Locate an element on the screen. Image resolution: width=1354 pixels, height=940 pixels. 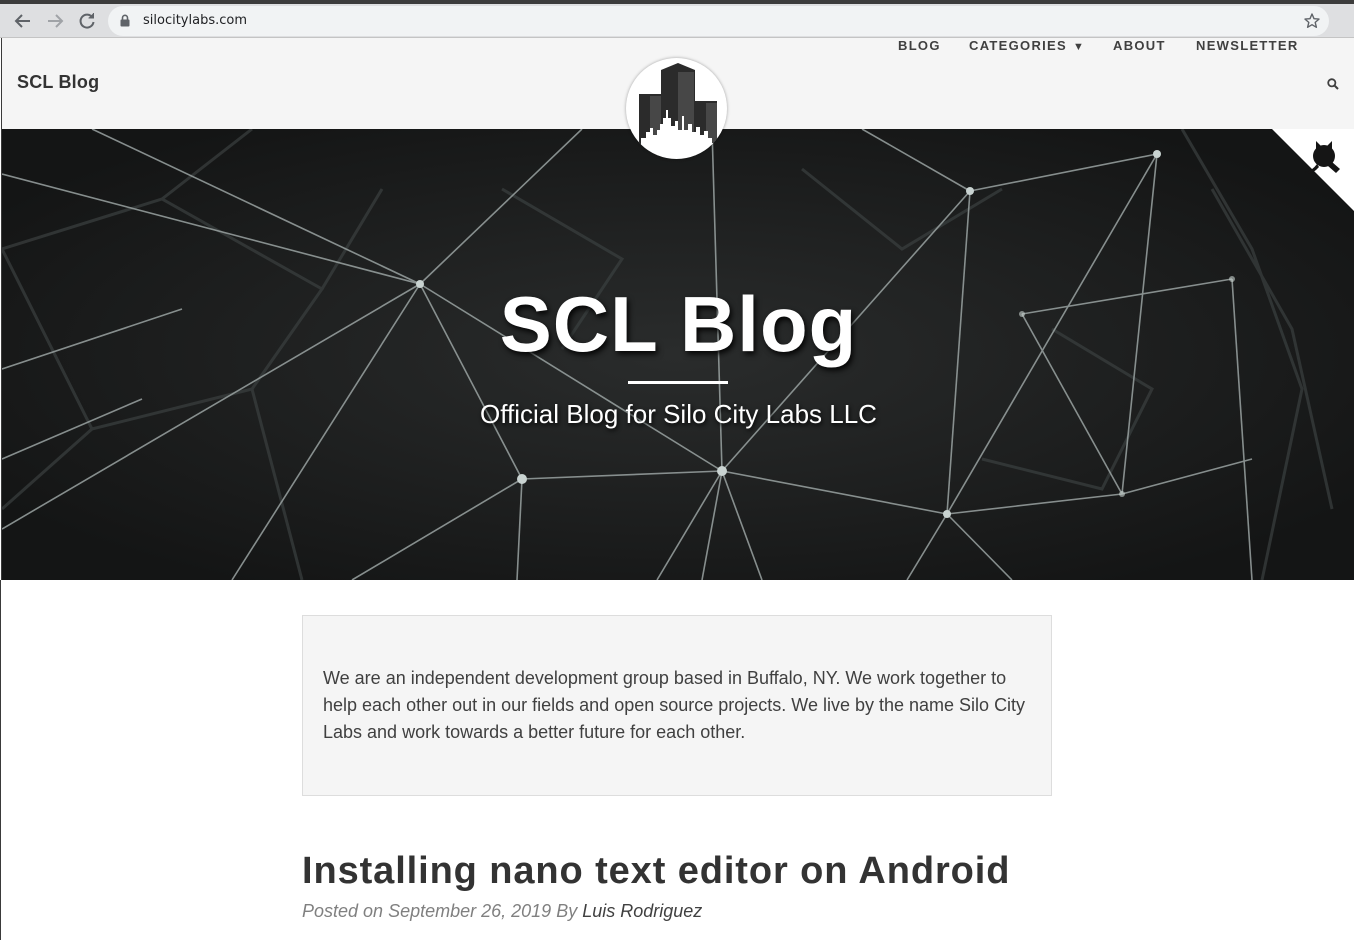
nav-link-about: ABOUT is located at coordinates (1139, 45).